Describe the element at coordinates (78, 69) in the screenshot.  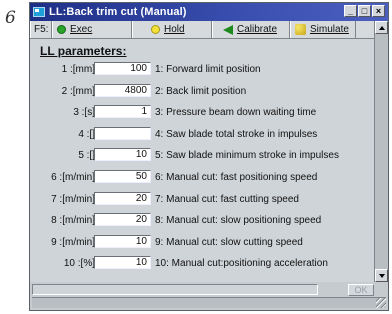
I see `parameter-unit-label: 1 :[mm]` at that location.